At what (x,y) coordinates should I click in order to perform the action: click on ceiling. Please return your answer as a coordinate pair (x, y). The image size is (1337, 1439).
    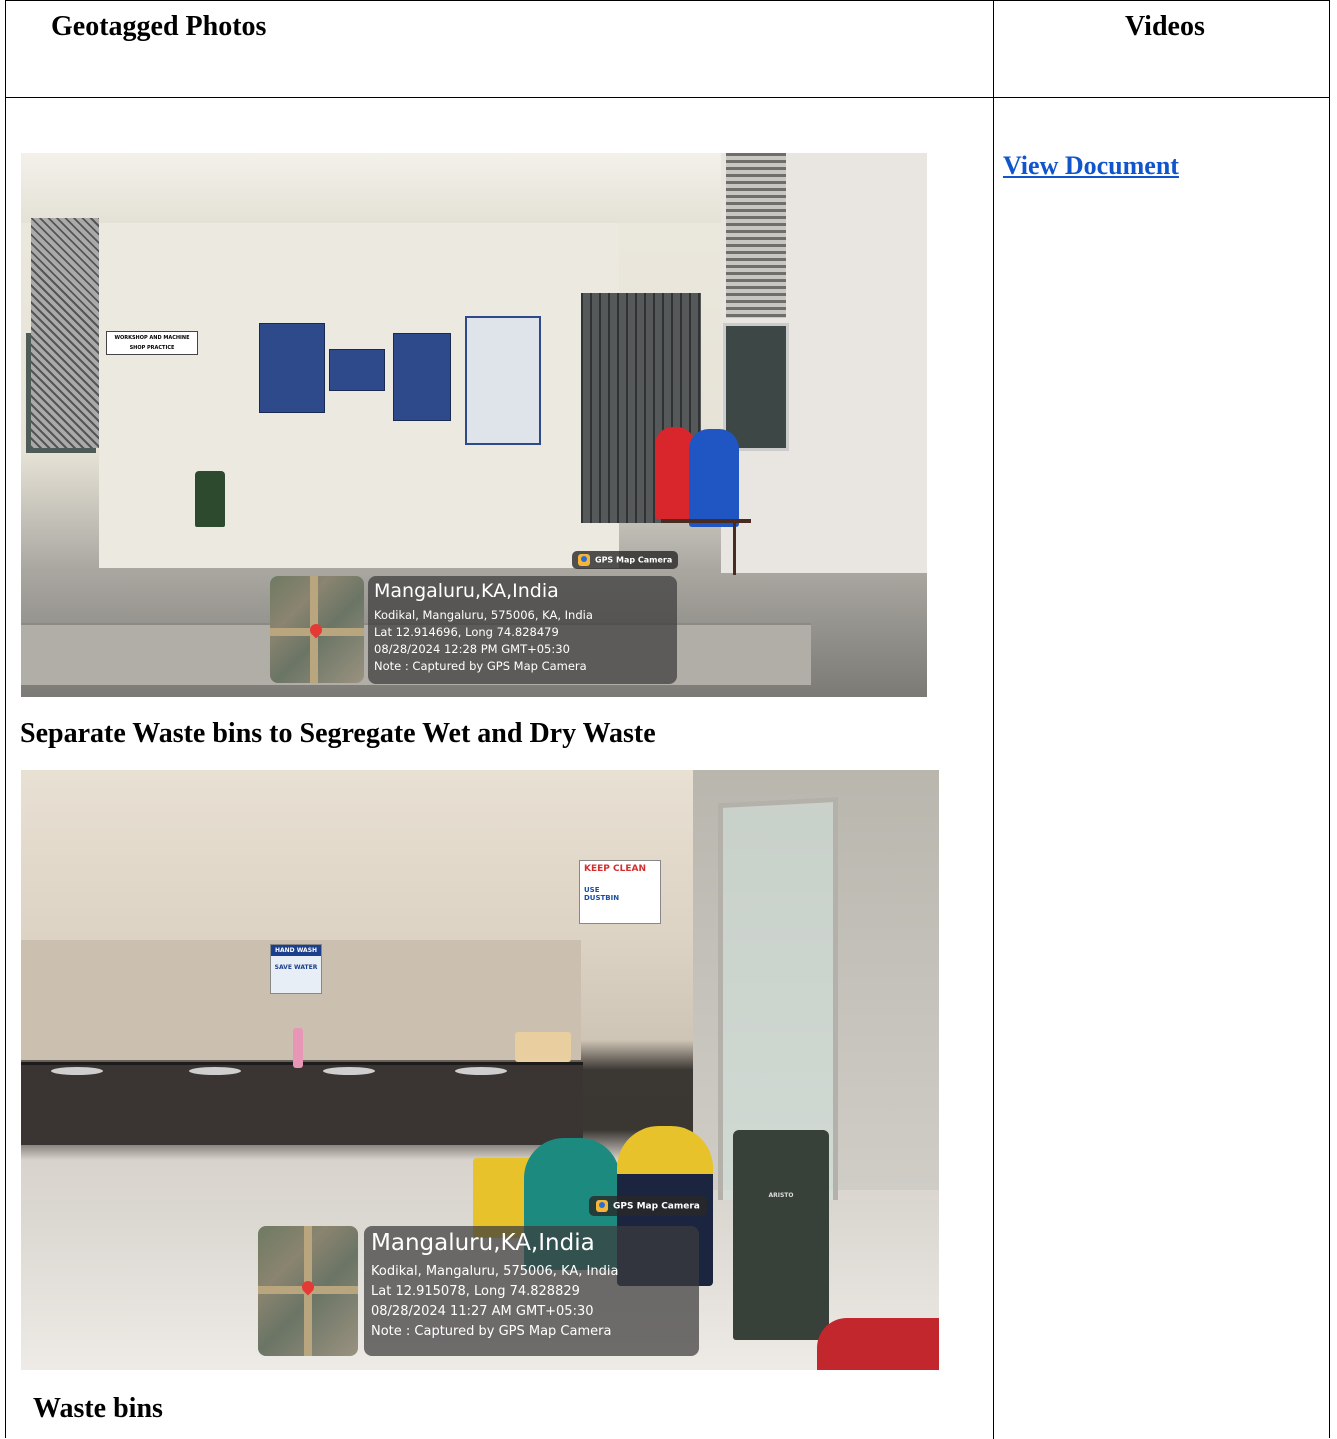
    Looking at the image, I should click on (391, 188).